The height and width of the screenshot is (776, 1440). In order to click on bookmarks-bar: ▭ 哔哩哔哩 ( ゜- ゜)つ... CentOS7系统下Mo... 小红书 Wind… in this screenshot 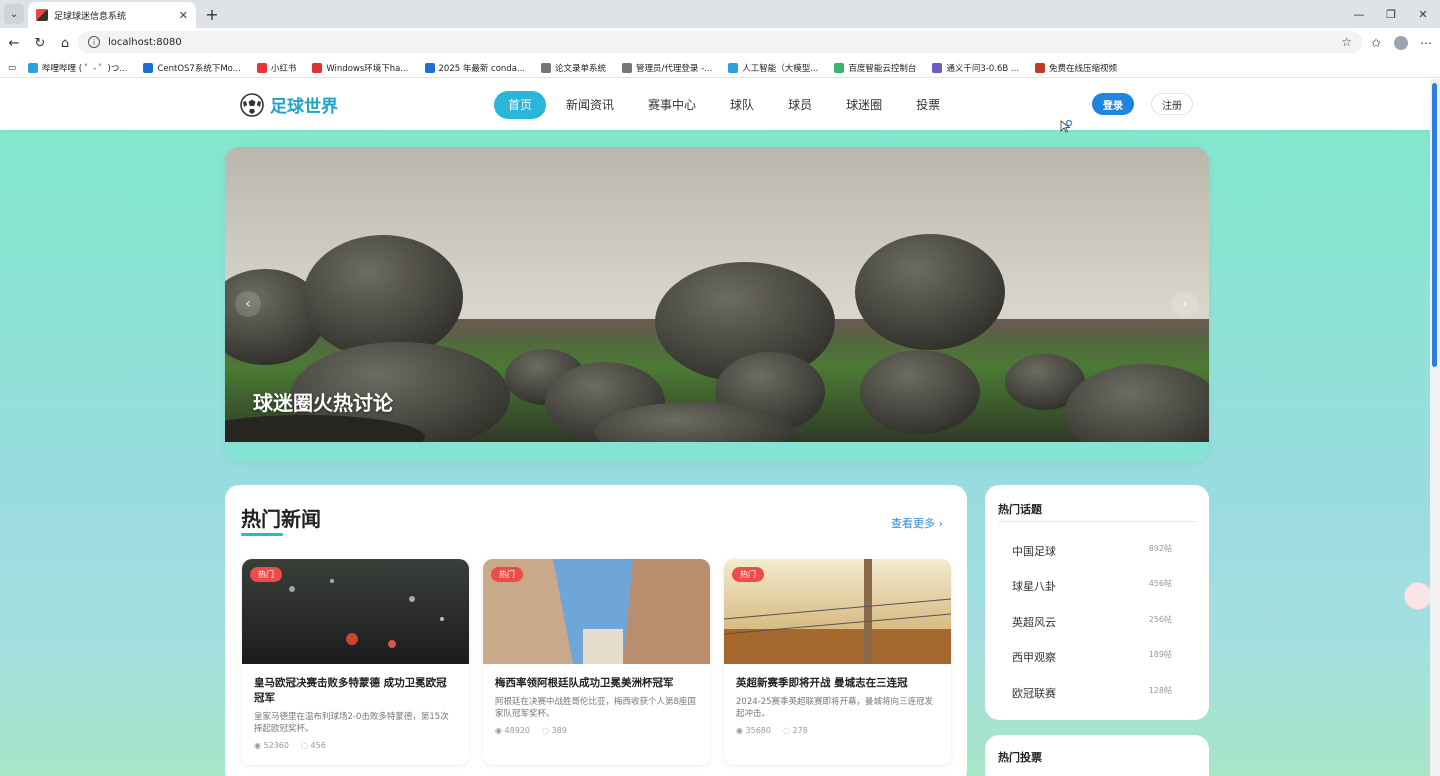, I will do `click(720, 68)`.